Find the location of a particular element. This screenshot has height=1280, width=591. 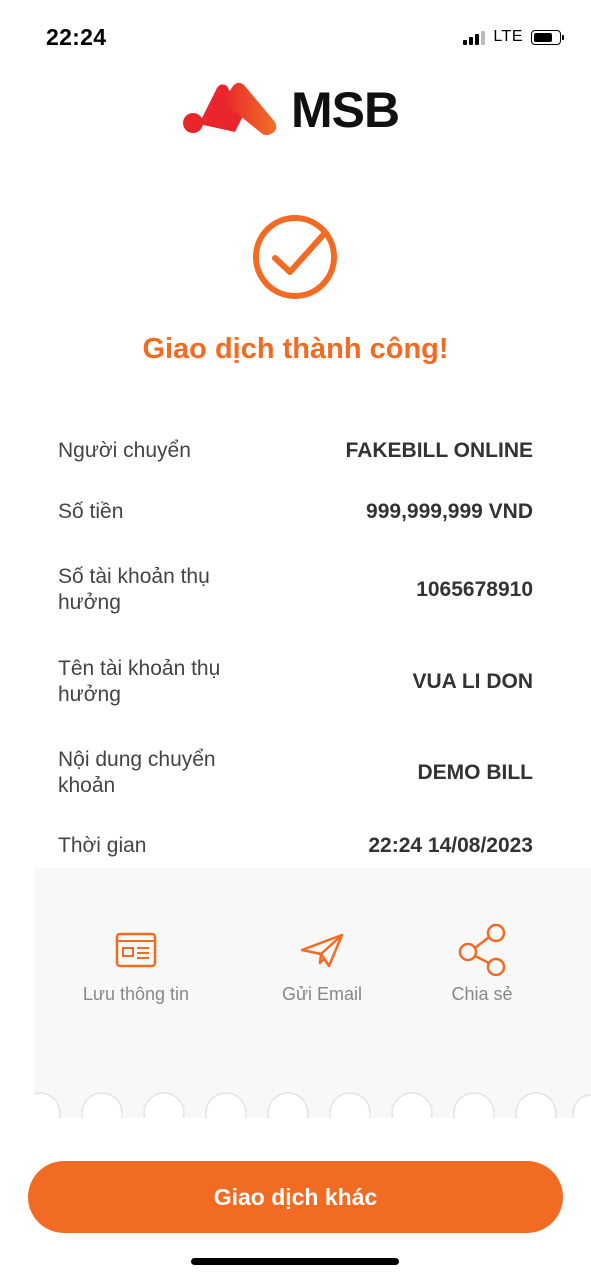

share-icon is located at coordinates (482, 950).